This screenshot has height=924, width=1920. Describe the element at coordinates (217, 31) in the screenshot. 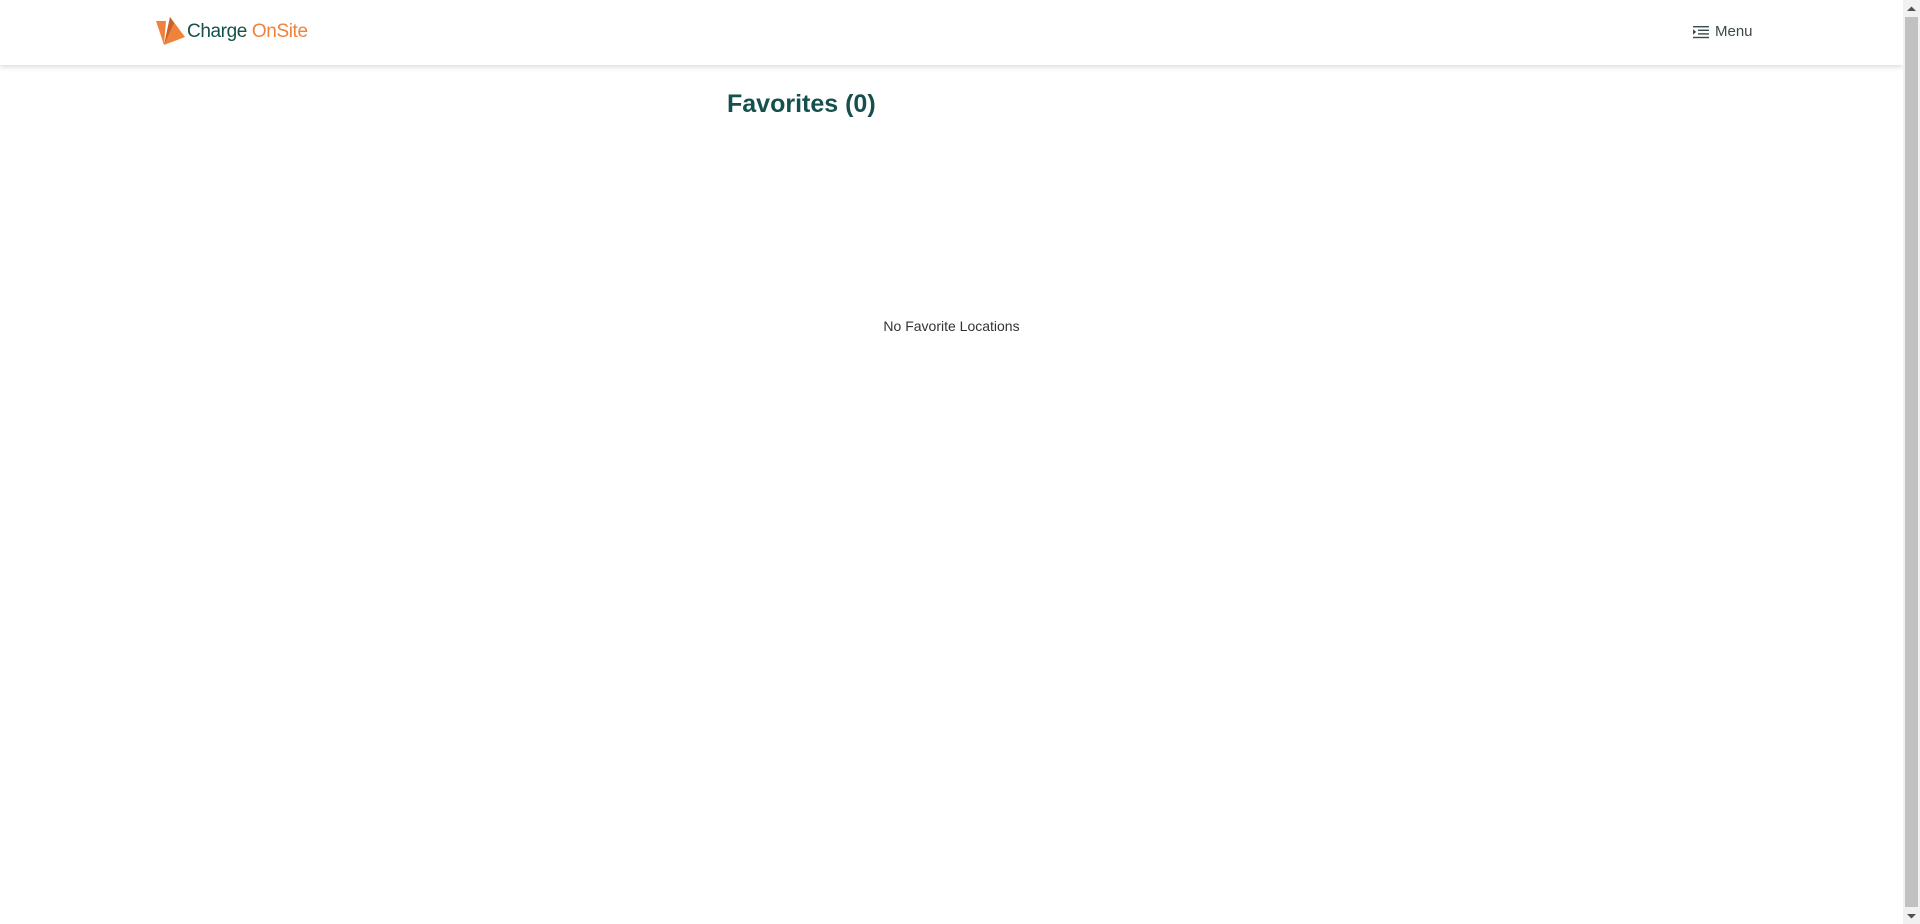

I see `logo-word-charge: Charge` at that location.